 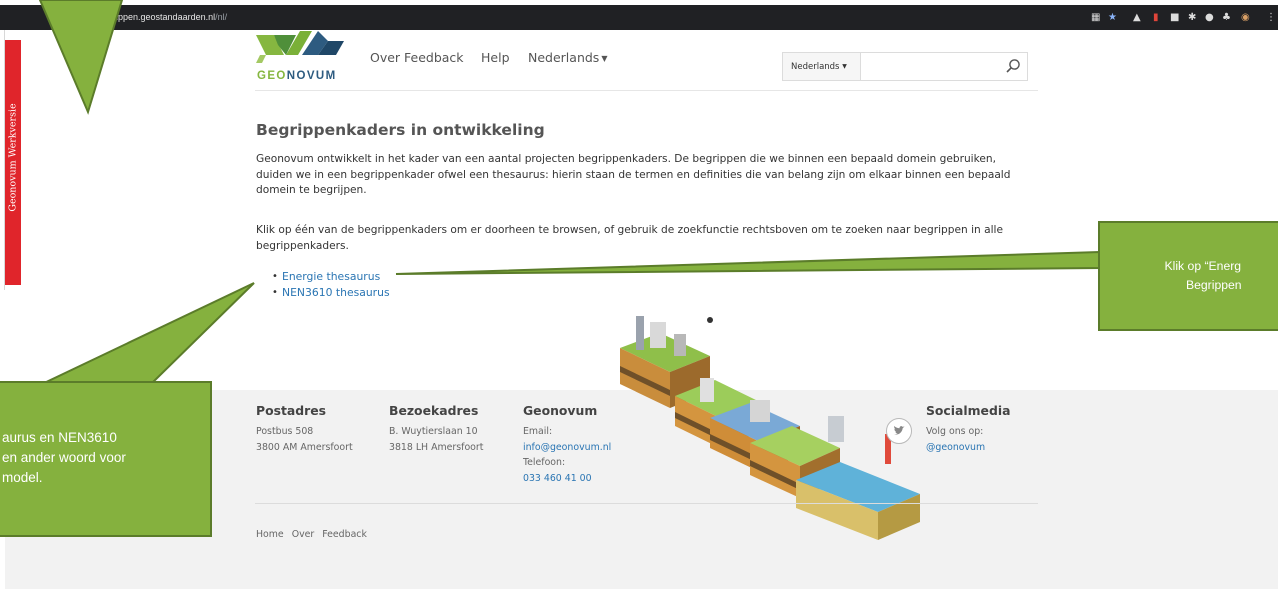 What do you see at coordinates (567, 448) in the screenshot?
I see `email-link: info@geonovum.nl` at bounding box center [567, 448].